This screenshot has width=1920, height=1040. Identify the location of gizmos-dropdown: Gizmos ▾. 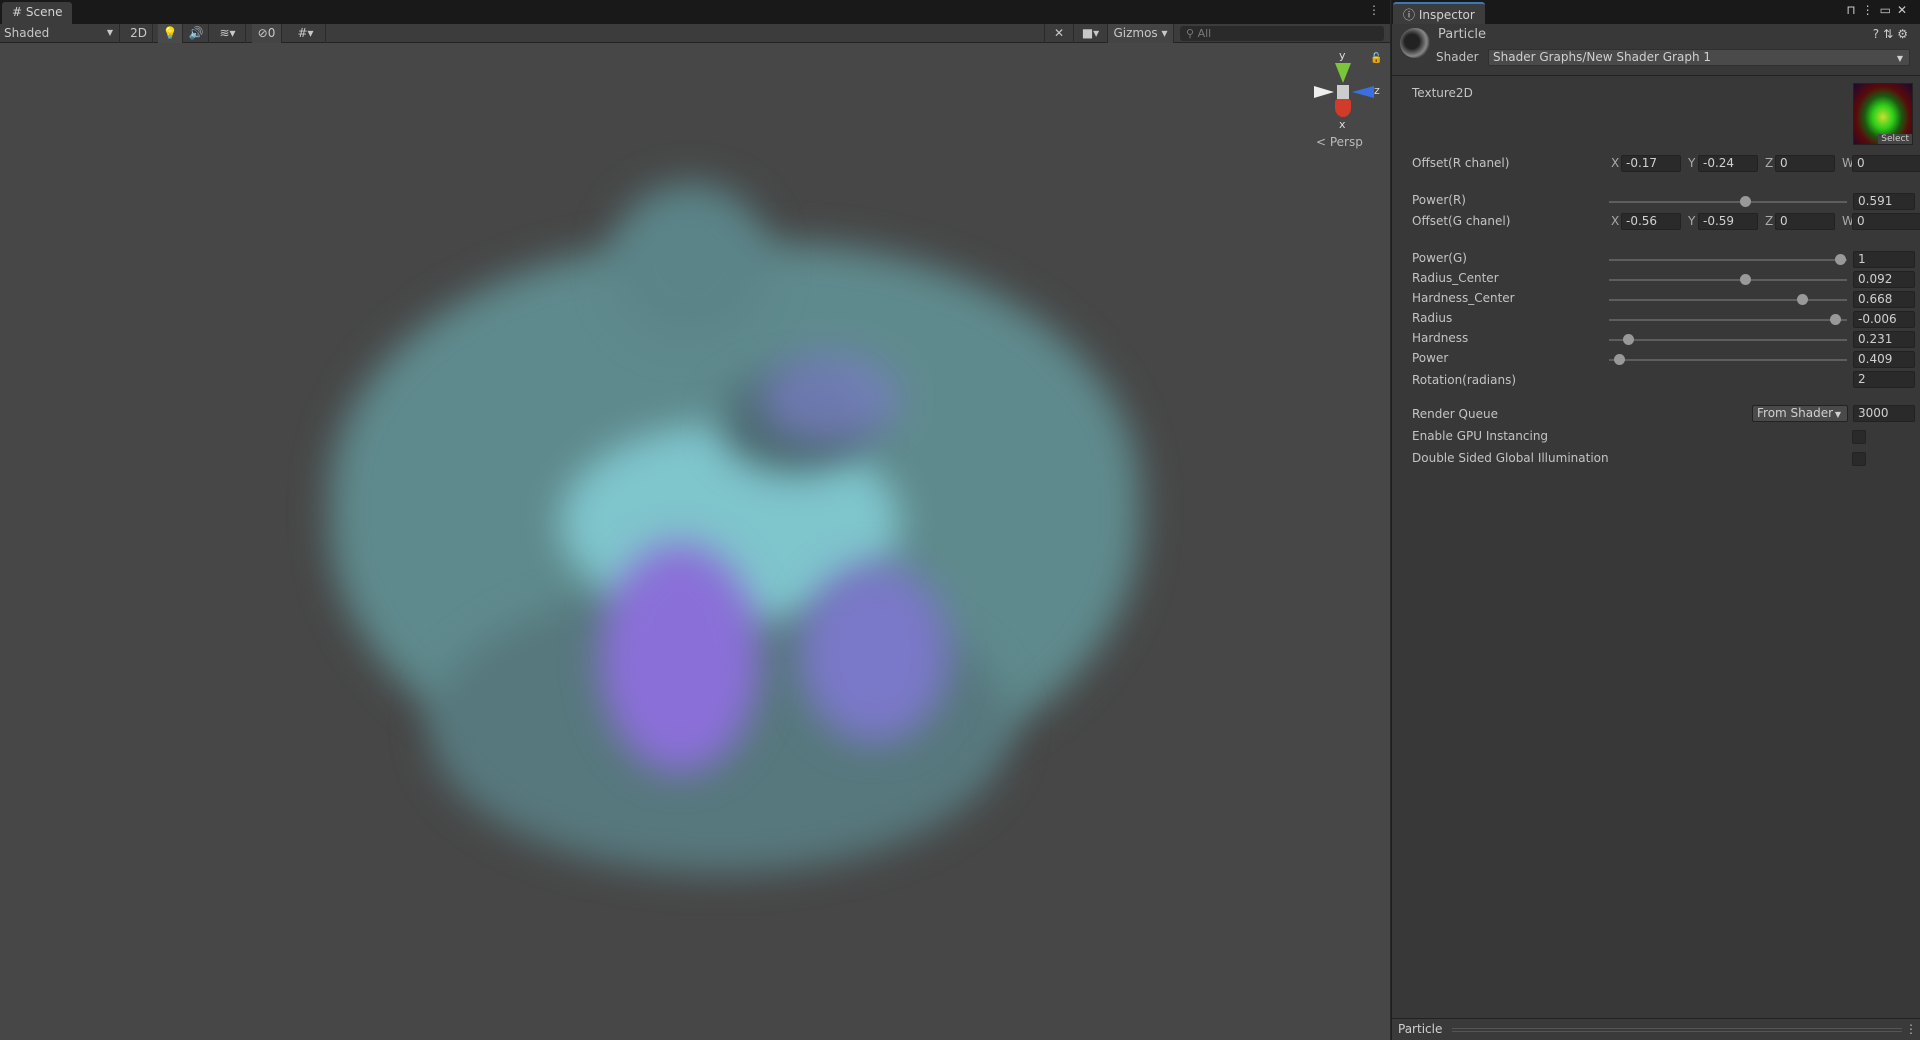
(1141, 33).